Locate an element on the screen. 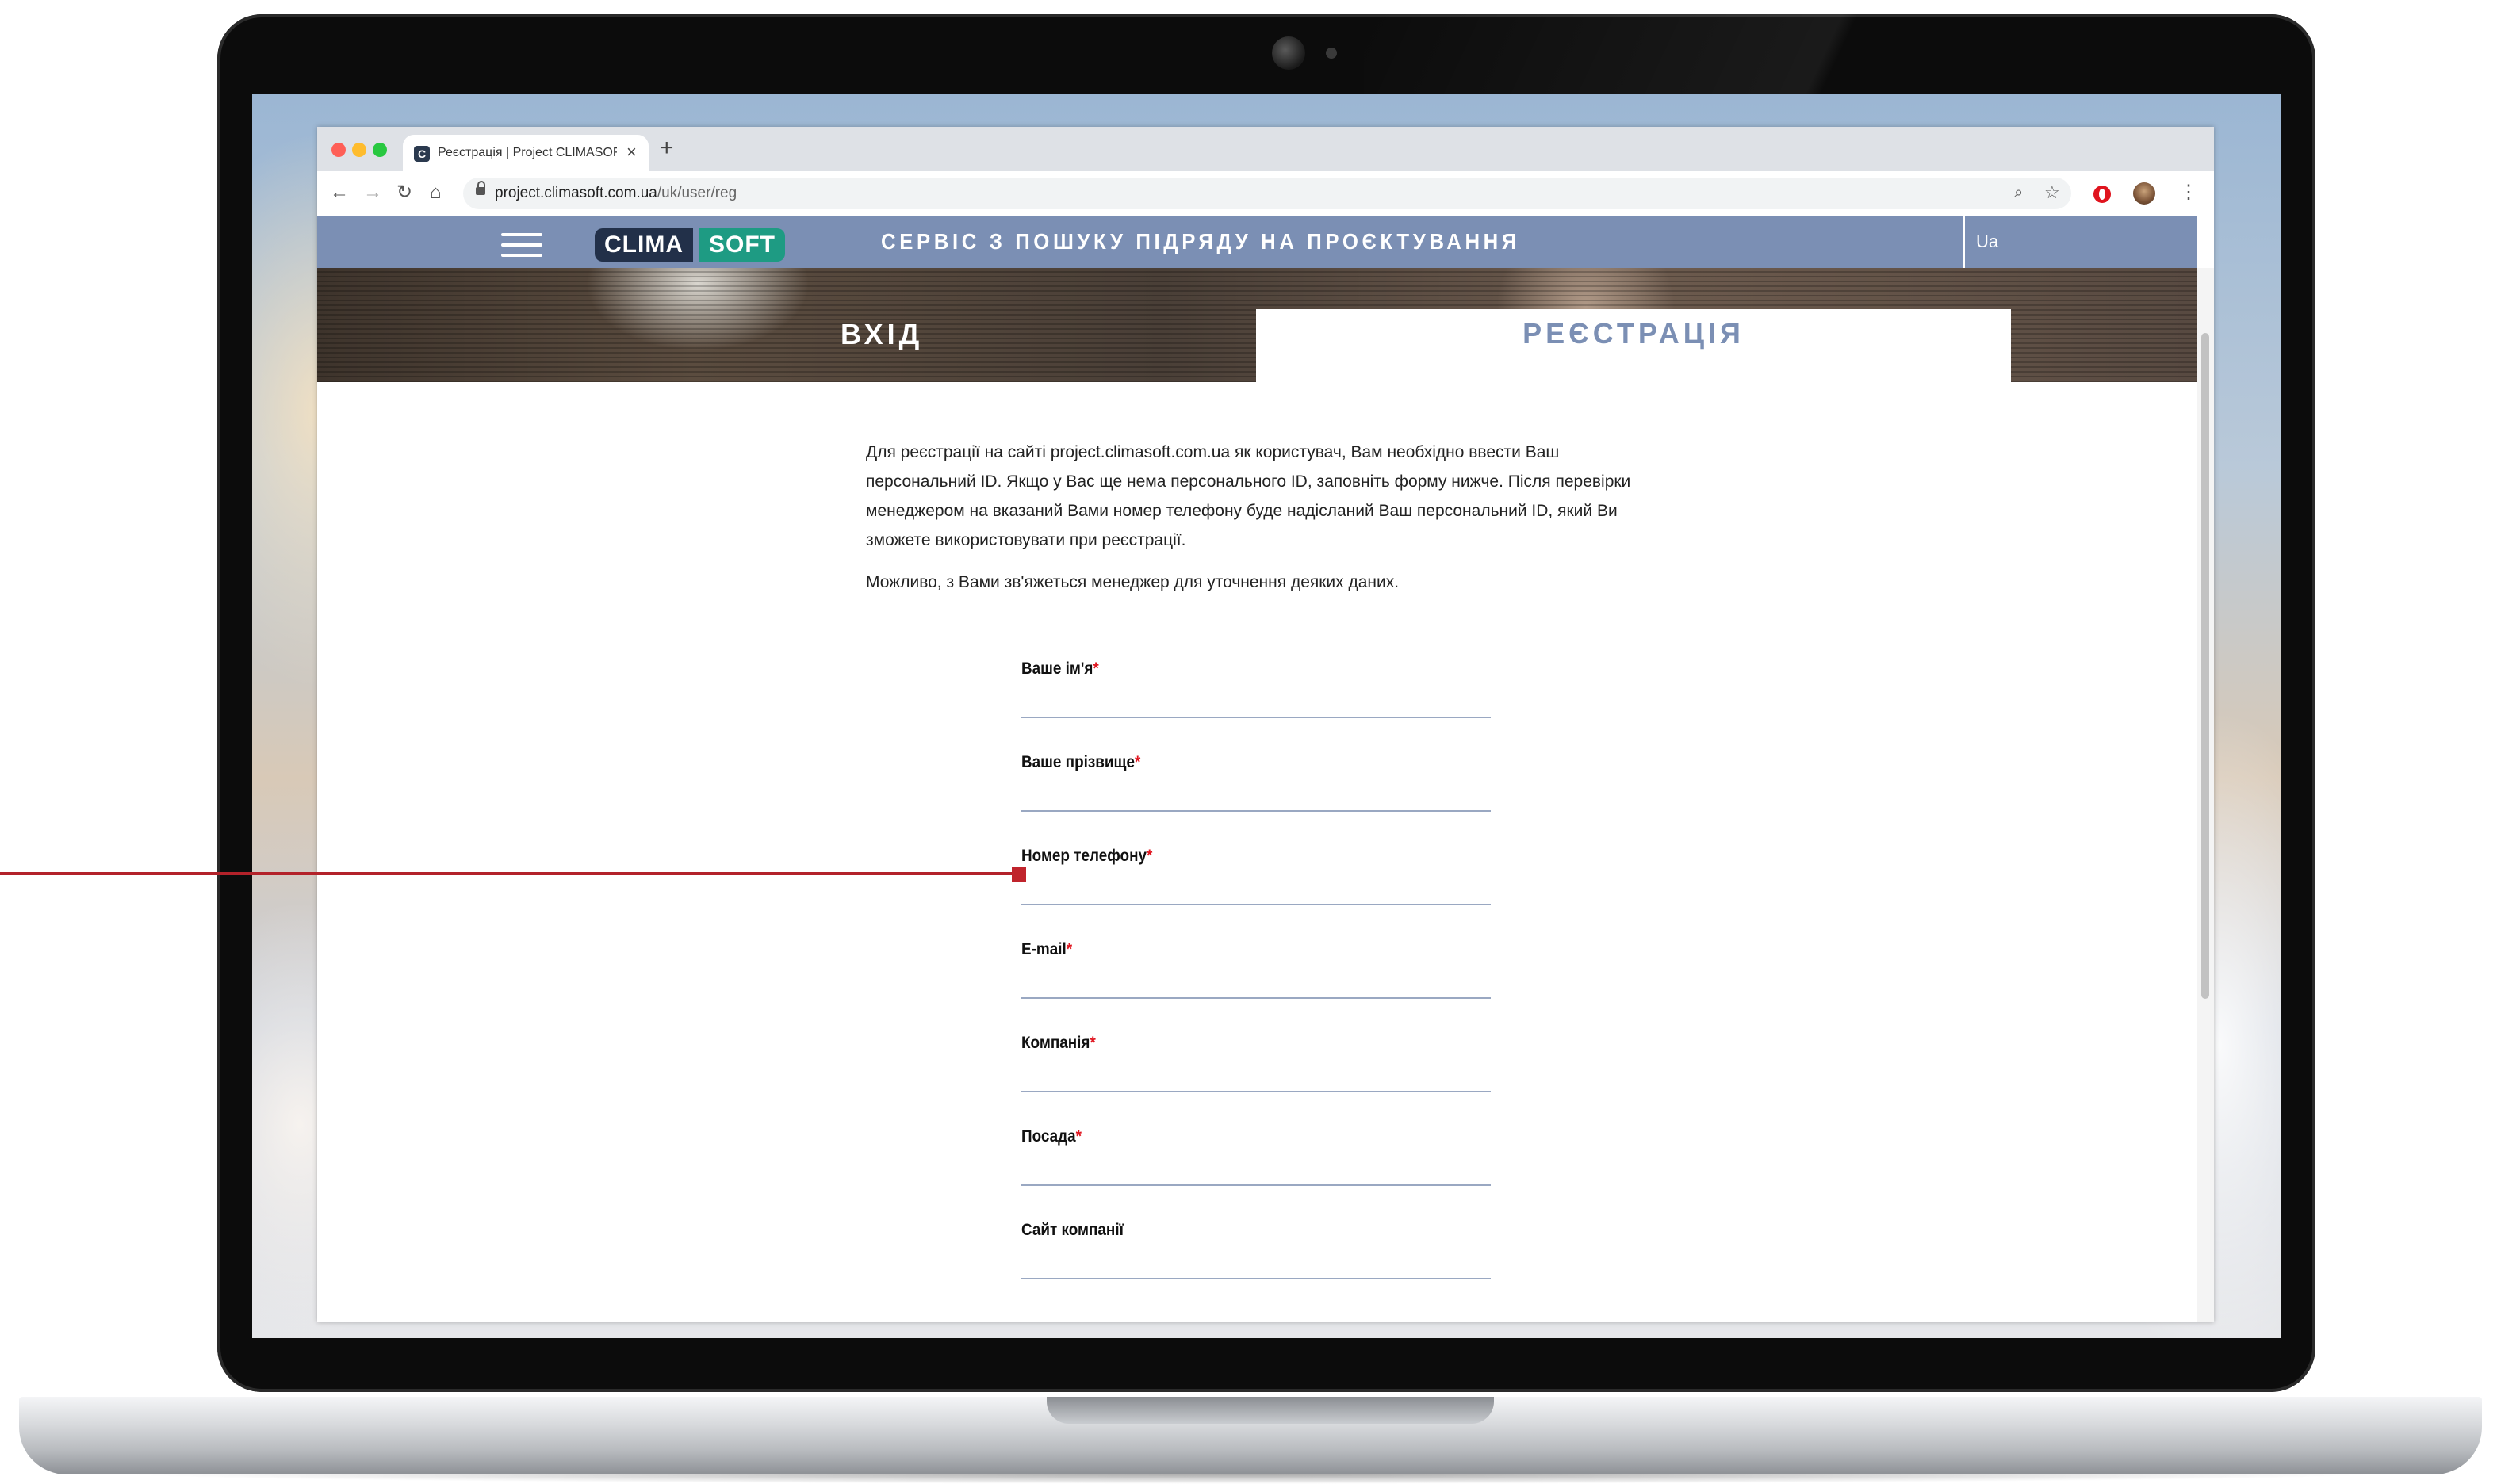 This screenshot has height=1484, width=2501. opera-icon is located at coordinates (2102, 194).